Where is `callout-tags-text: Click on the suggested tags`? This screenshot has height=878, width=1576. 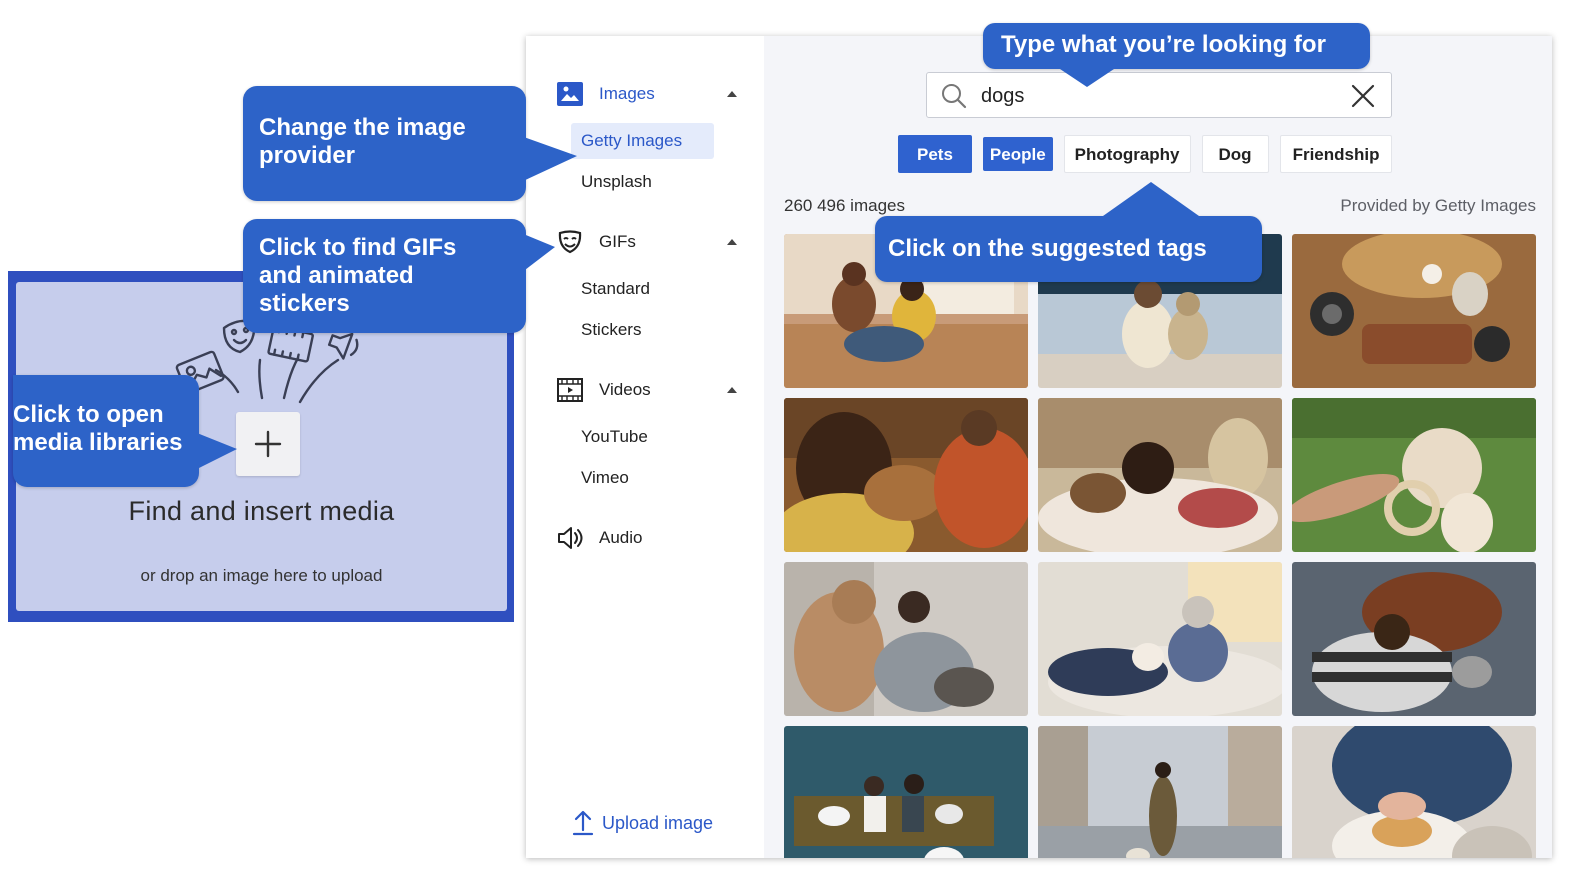 callout-tags-text: Click on the suggested tags is located at coordinates (1047, 248).